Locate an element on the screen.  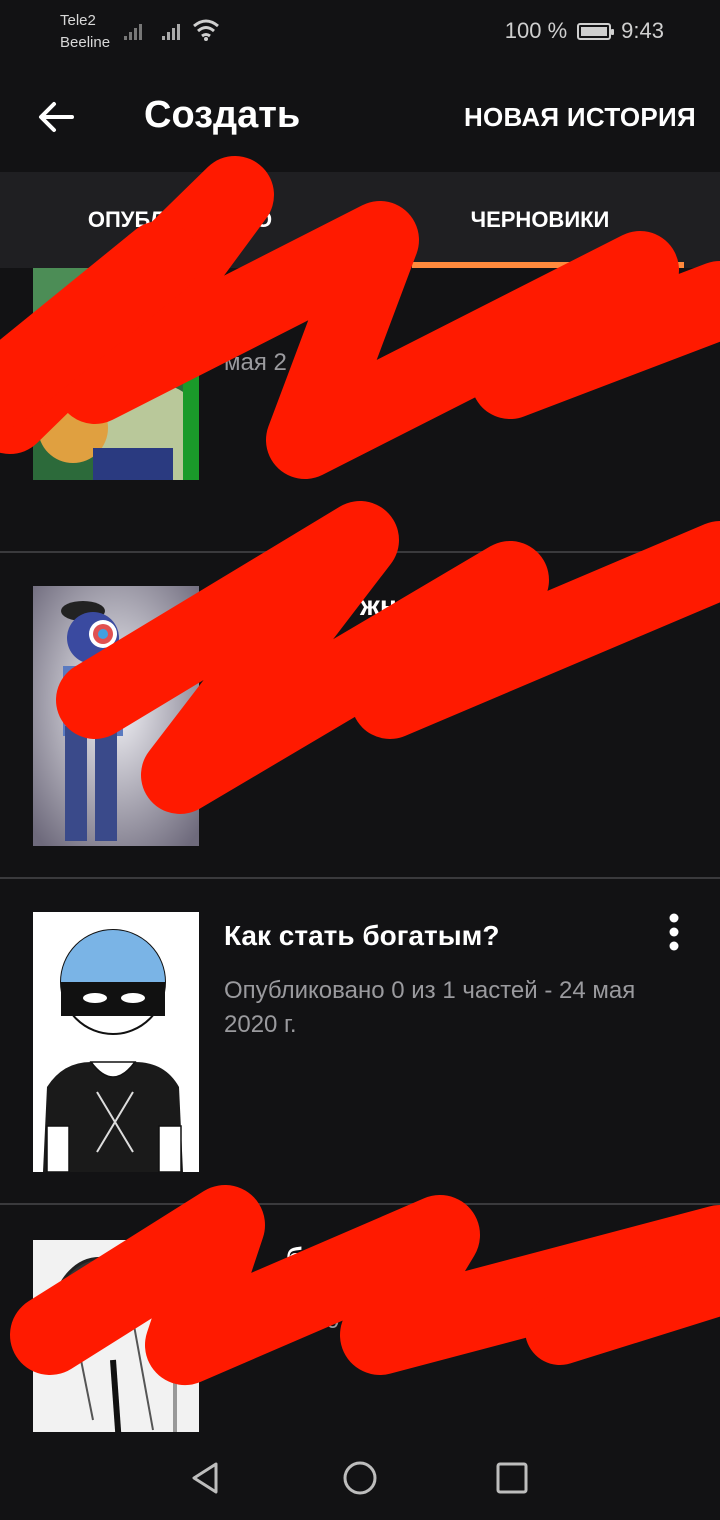
nav-home-icon is located at coordinates (360, 1478).